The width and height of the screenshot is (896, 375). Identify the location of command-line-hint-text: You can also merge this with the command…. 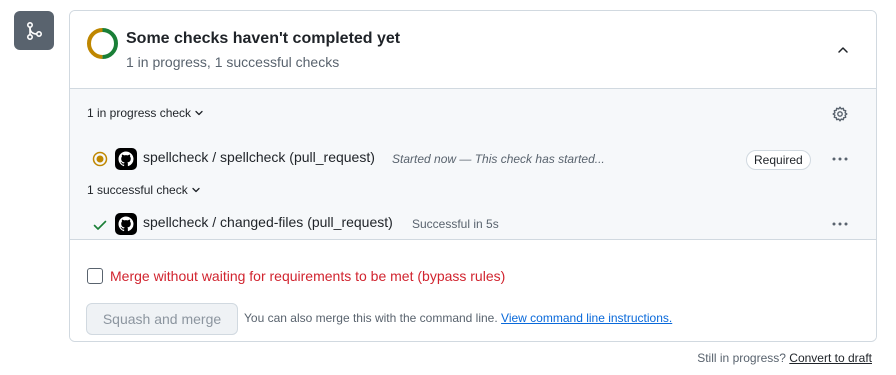
(371, 318).